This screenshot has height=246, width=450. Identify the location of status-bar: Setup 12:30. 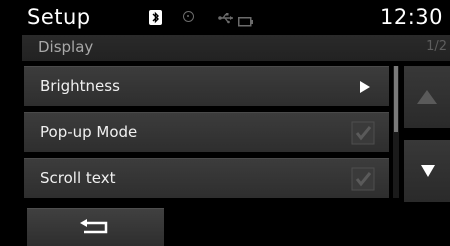
(225, 17).